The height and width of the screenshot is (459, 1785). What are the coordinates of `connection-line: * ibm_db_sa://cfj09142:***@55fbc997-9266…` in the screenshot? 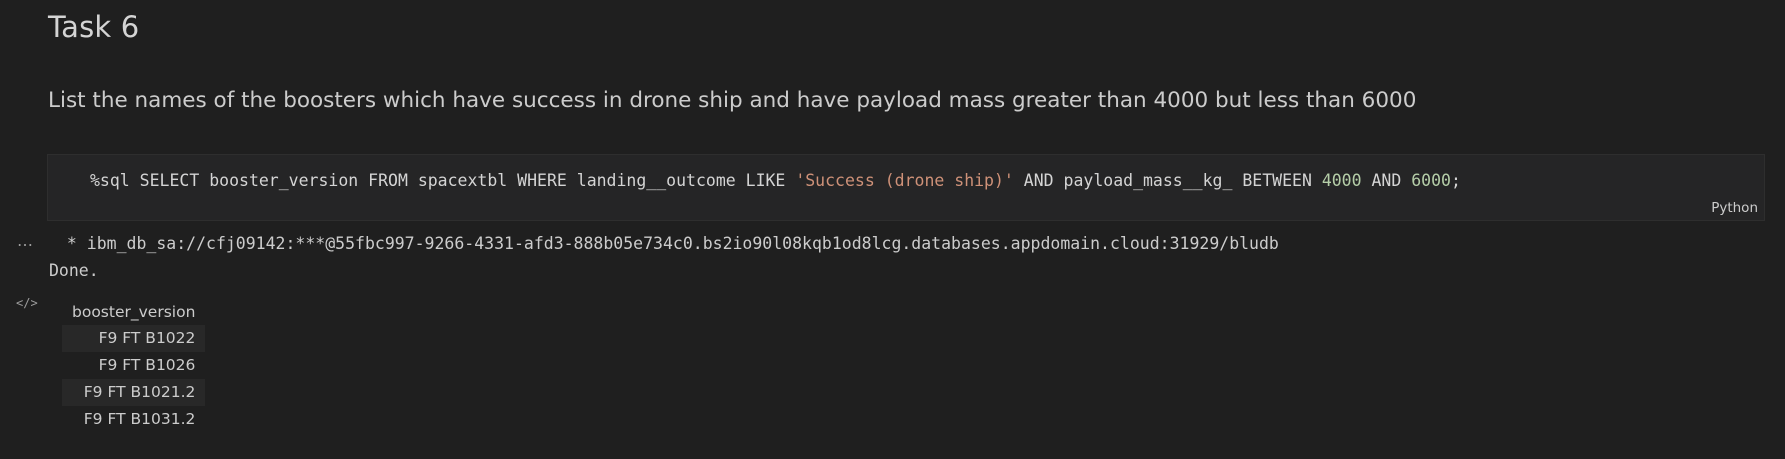 It's located at (668, 243).